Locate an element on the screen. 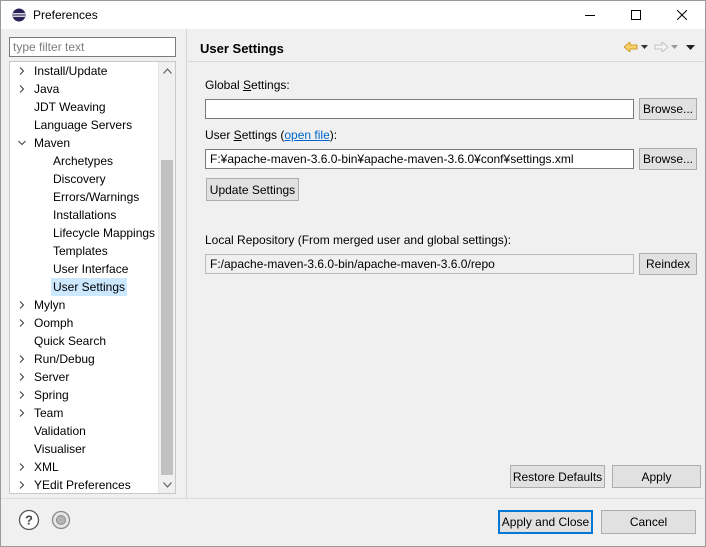  import-export-icon is located at coordinates (61, 520).